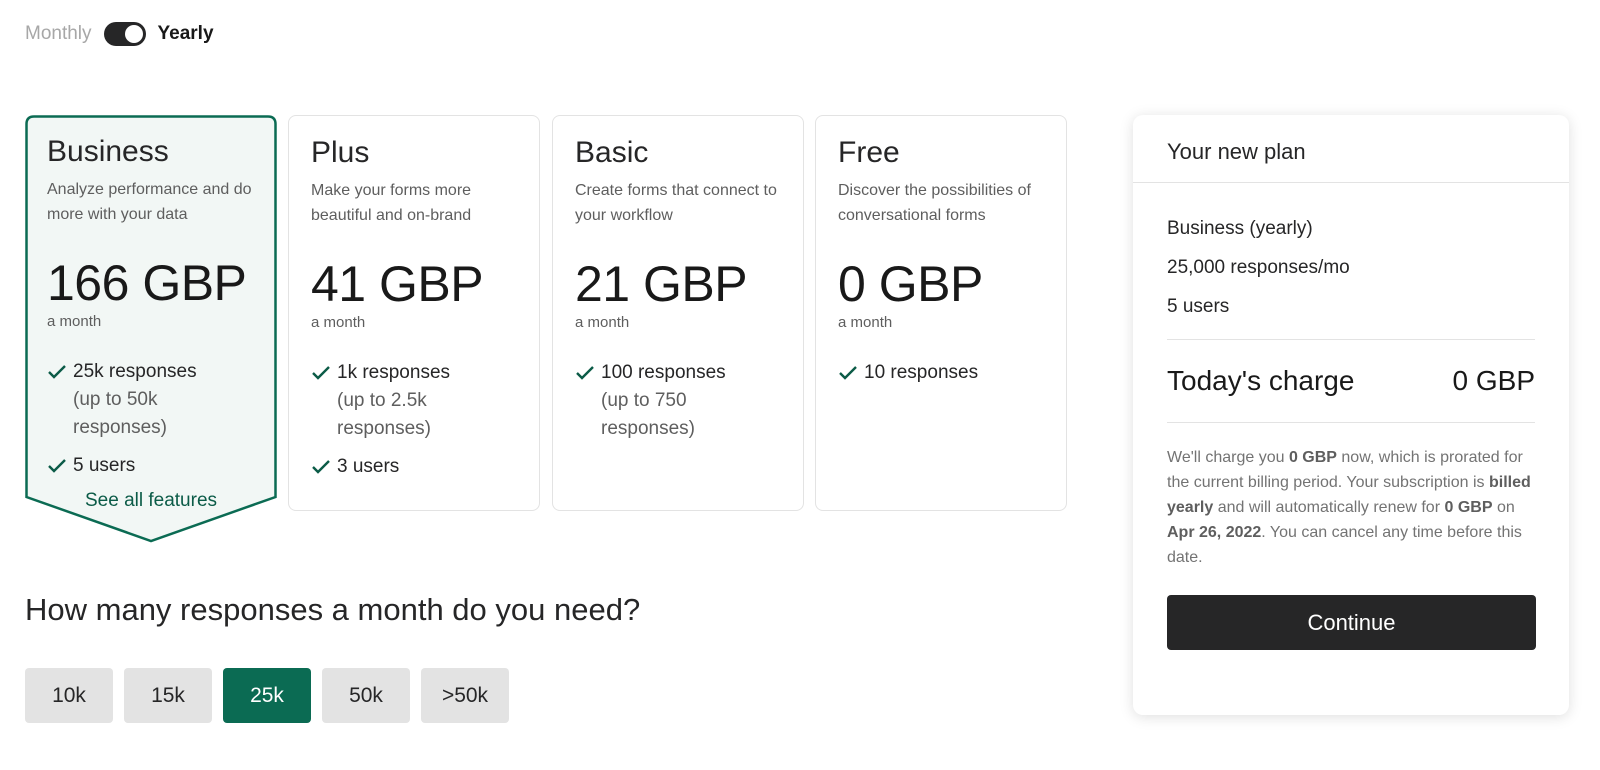  What do you see at coordinates (921, 372) in the screenshot?
I see `feature-text: 10 responses` at bounding box center [921, 372].